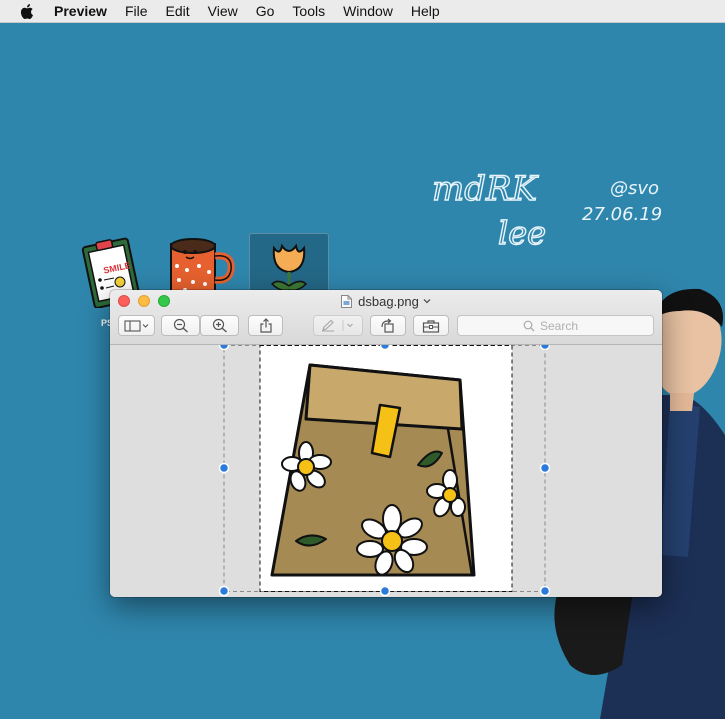 The width and height of the screenshot is (725, 719). I want to click on zoom-in-button, so click(219, 325).